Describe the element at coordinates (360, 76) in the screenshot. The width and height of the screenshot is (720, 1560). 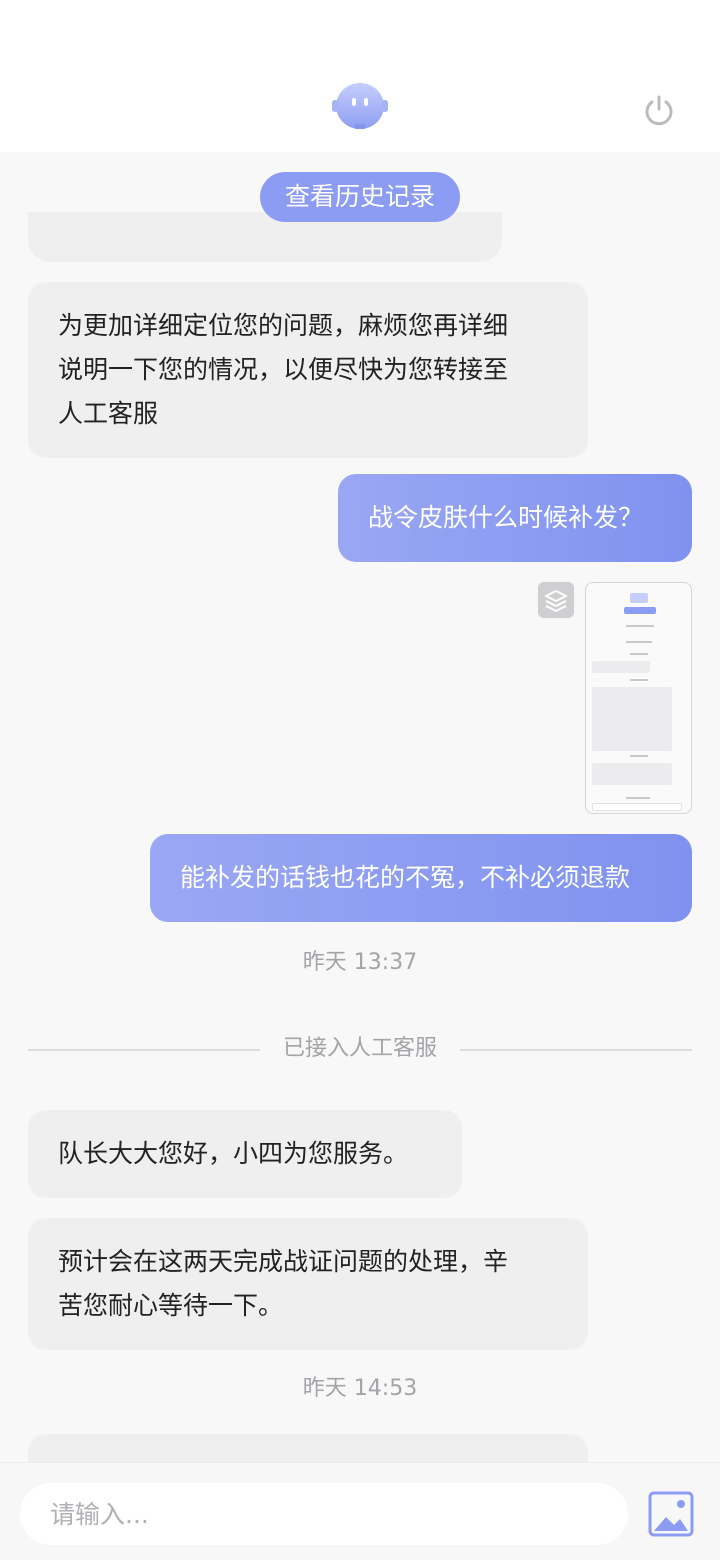
I see `header-bar` at that location.